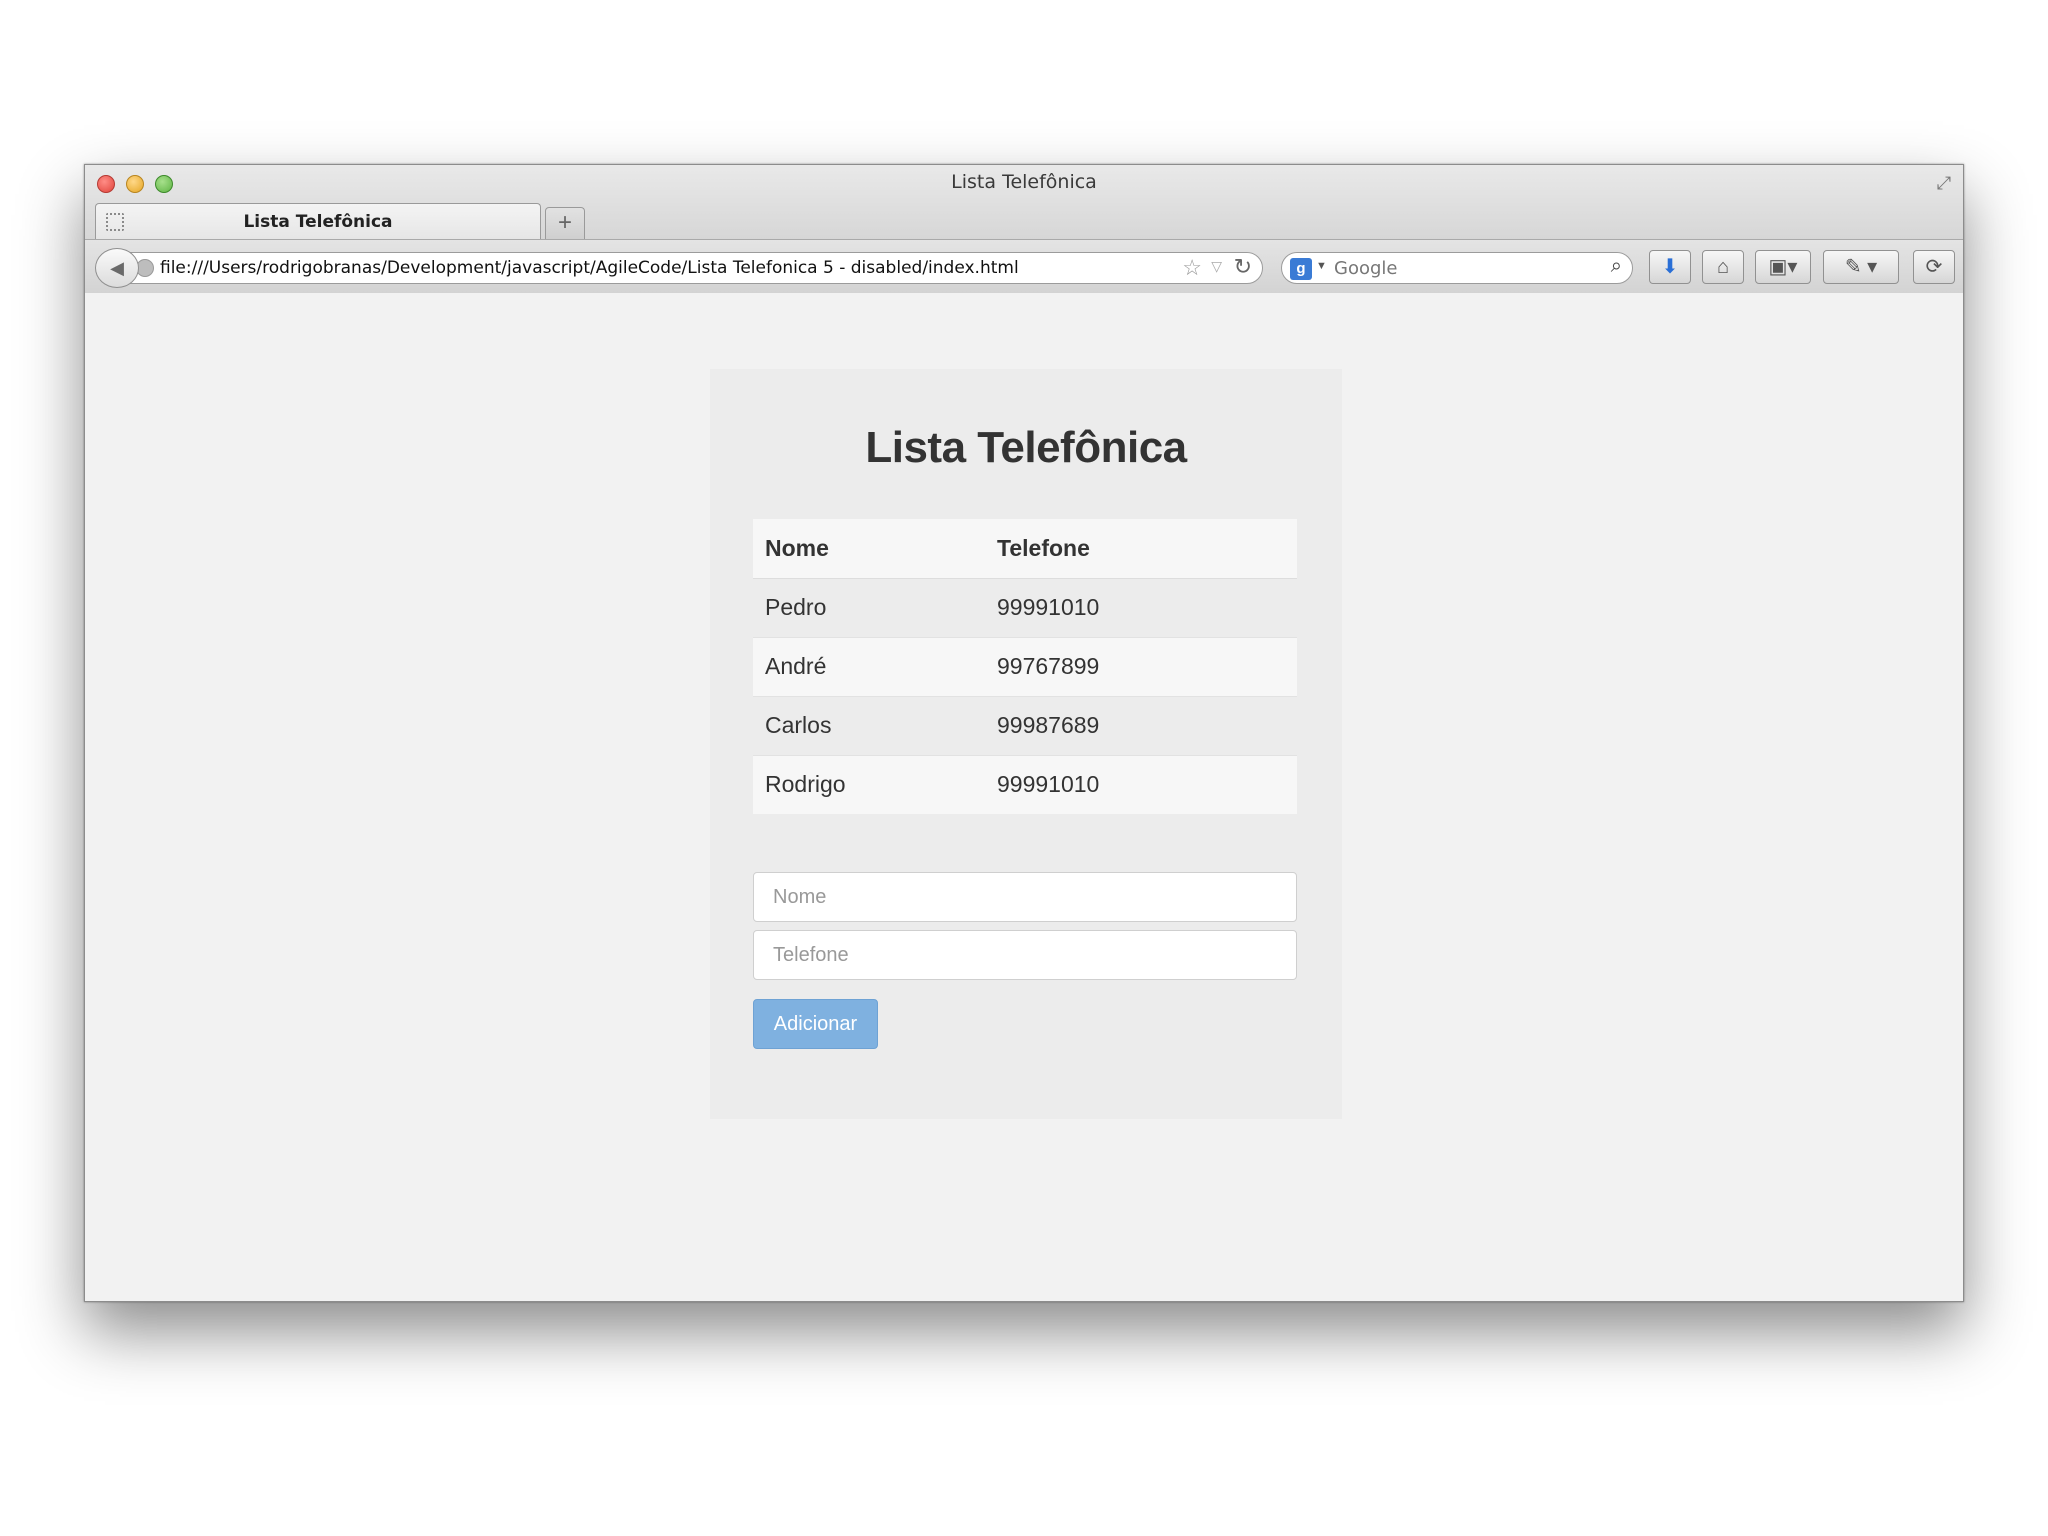 The height and width of the screenshot is (1536, 2048). I want to click on tab-label: Lista Telefônica, so click(318, 222).